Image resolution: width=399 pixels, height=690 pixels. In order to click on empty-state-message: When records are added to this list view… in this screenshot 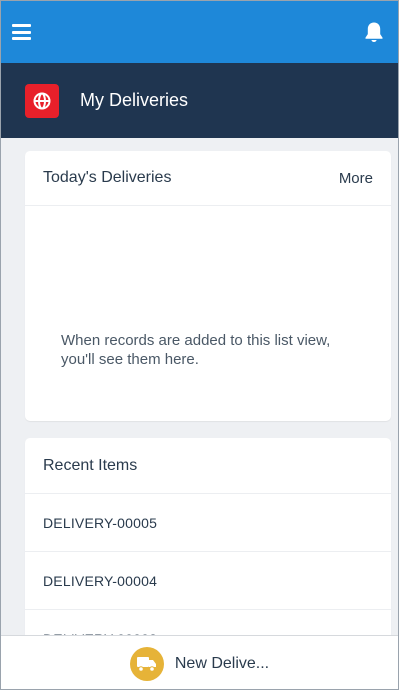, I will do `click(196, 350)`.